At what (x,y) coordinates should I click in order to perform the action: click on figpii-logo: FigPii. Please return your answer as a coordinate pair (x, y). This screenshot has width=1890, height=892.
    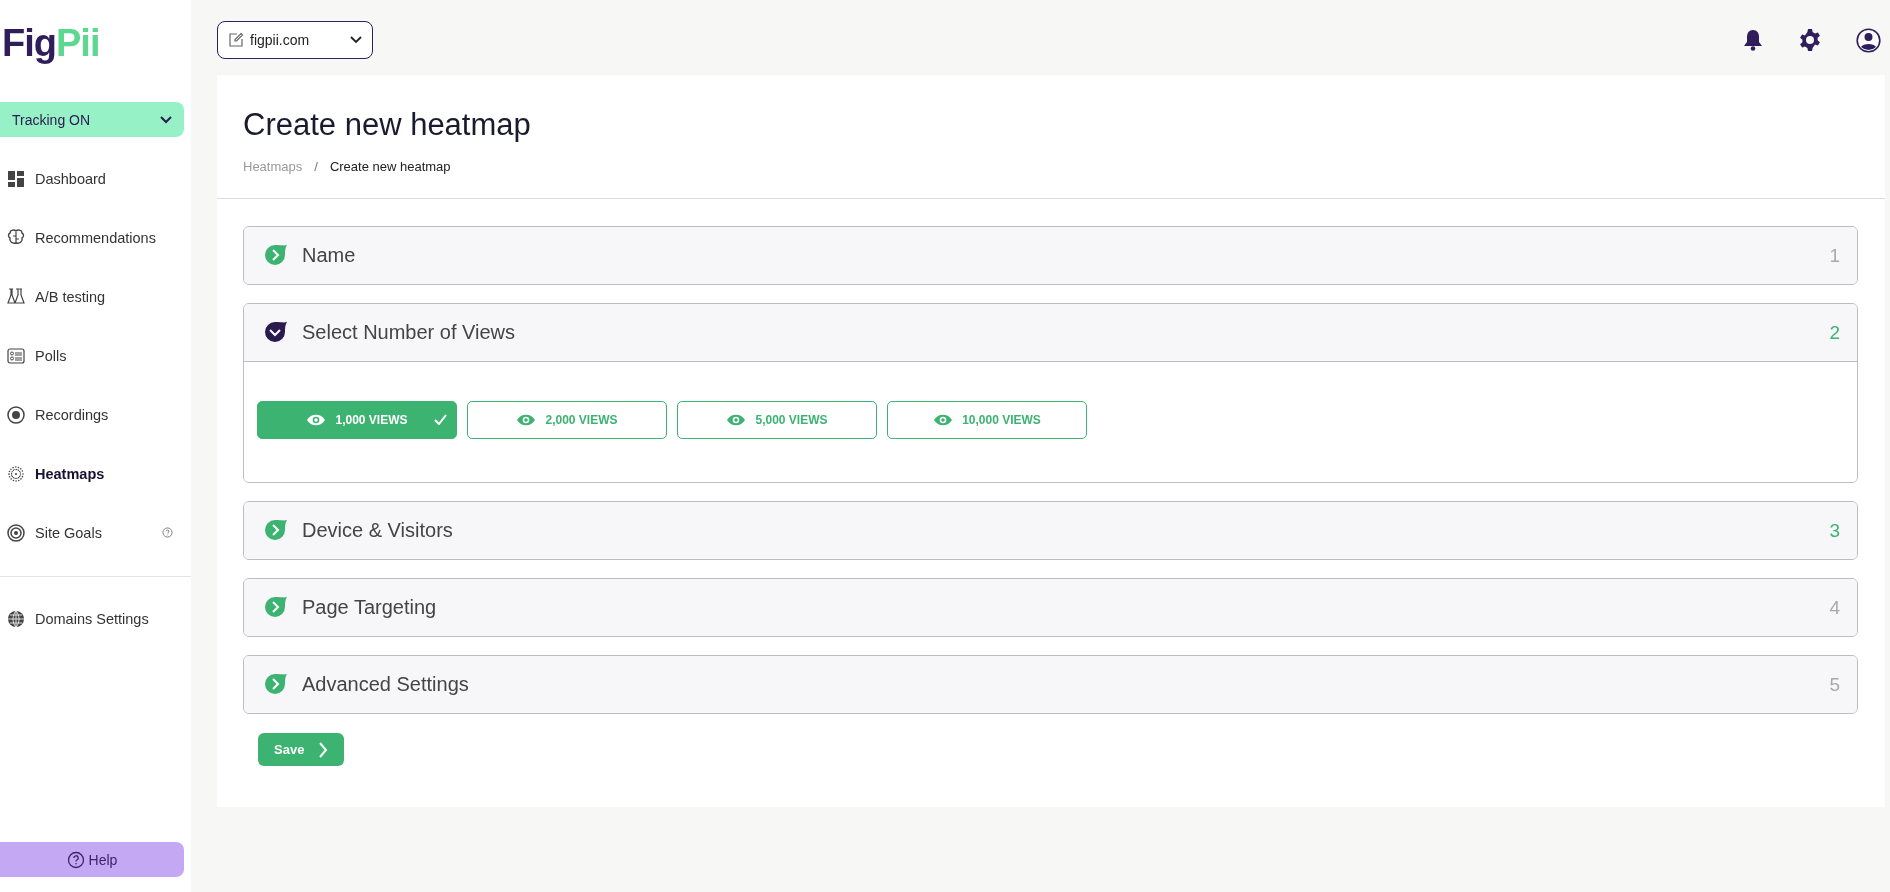
    Looking at the image, I should click on (51, 43).